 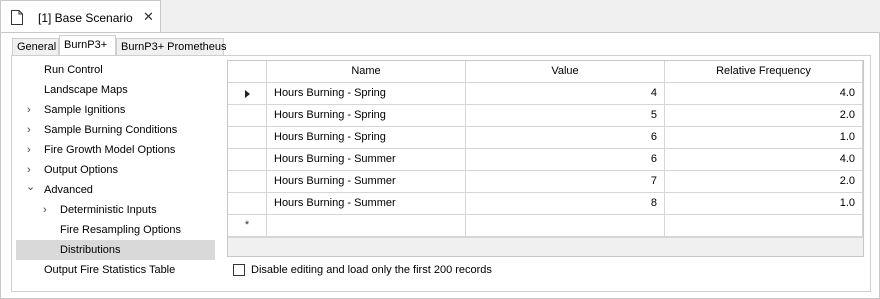 I want to click on column-header-relative-frequency: Relative Frequency, so click(x=764, y=72).